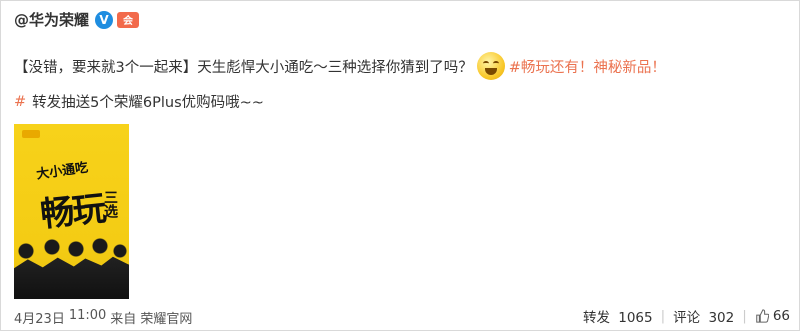 This screenshot has width=800, height=331. Describe the element at coordinates (20, 101) in the screenshot. I see `hash-symbol: #` at that location.